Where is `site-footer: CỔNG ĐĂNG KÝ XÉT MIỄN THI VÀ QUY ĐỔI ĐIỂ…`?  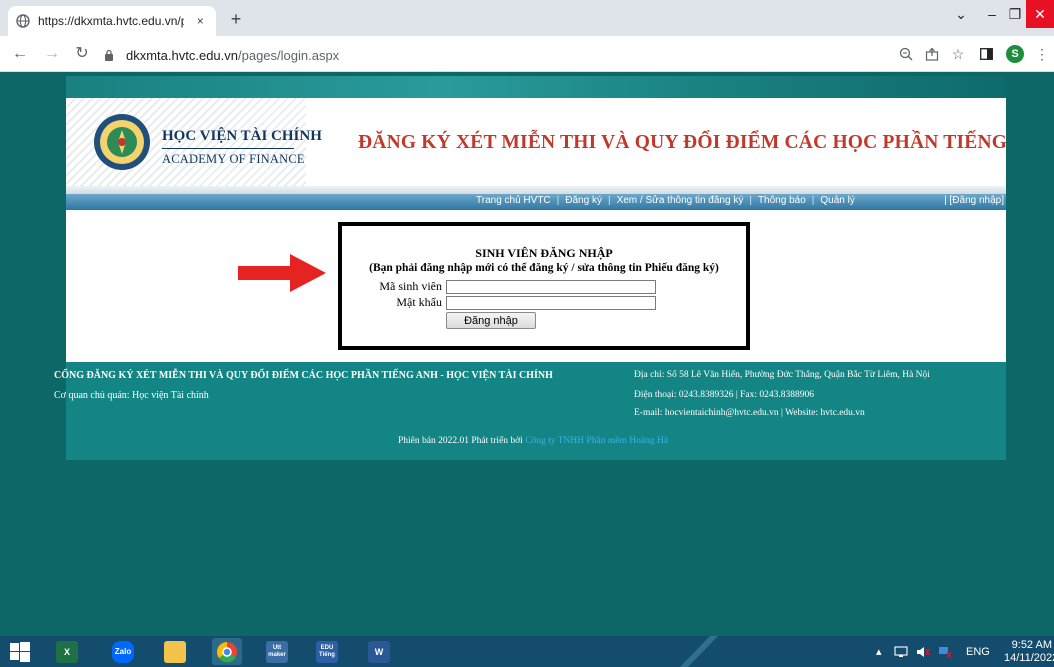 site-footer: CỔNG ĐĂNG KÝ XÉT MIỄN THI VÀ QUY ĐỔI ĐIỂ… is located at coordinates (530, 411).